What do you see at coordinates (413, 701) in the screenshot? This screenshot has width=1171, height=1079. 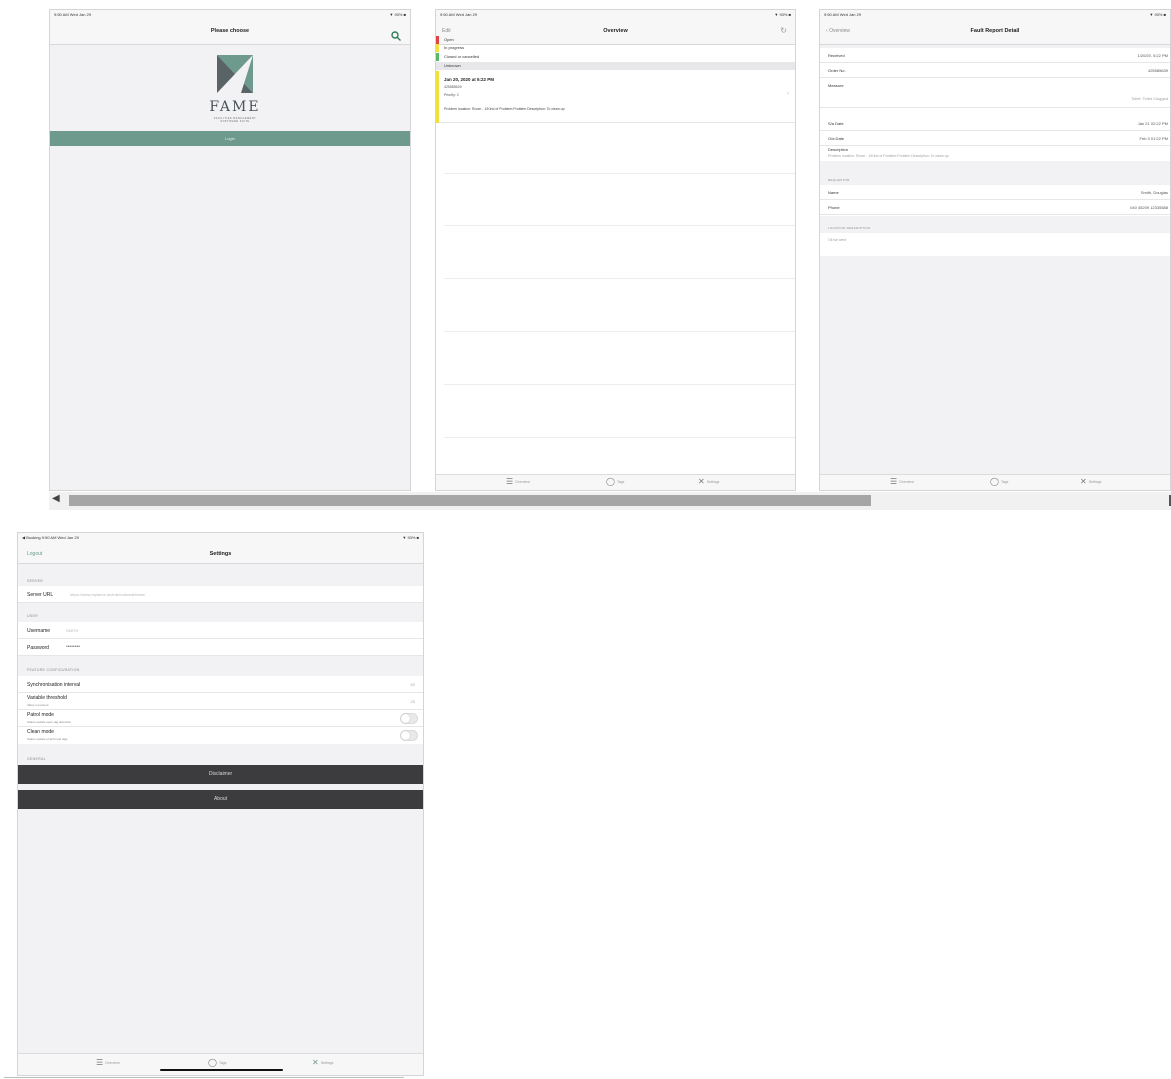 I see `threshold-value: 20` at bounding box center [413, 701].